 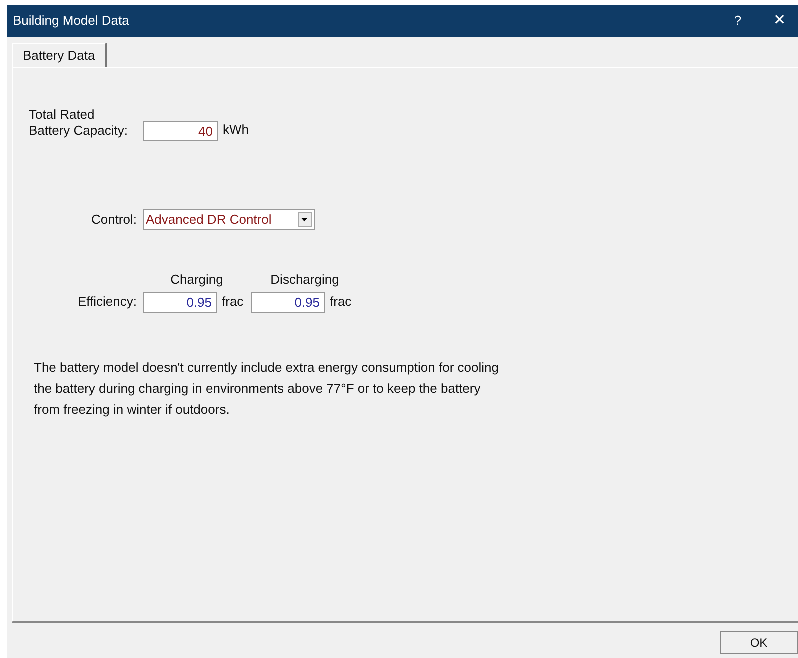 I want to click on capacity-field: 40, so click(x=180, y=131).